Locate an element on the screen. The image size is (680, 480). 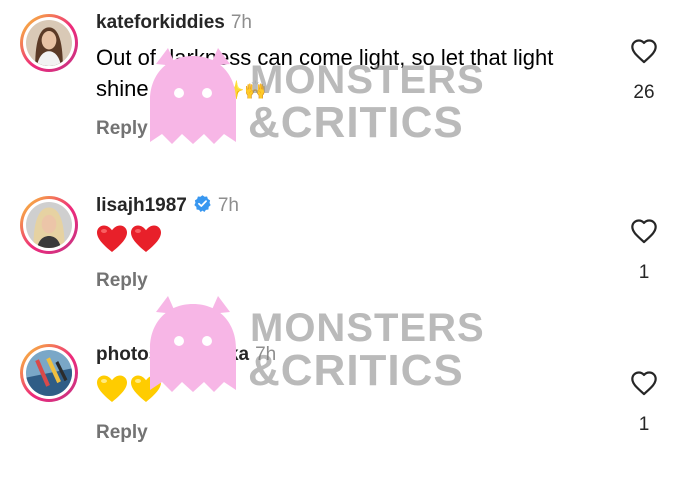
username: lisajh1987 is located at coordinates (141, 205).